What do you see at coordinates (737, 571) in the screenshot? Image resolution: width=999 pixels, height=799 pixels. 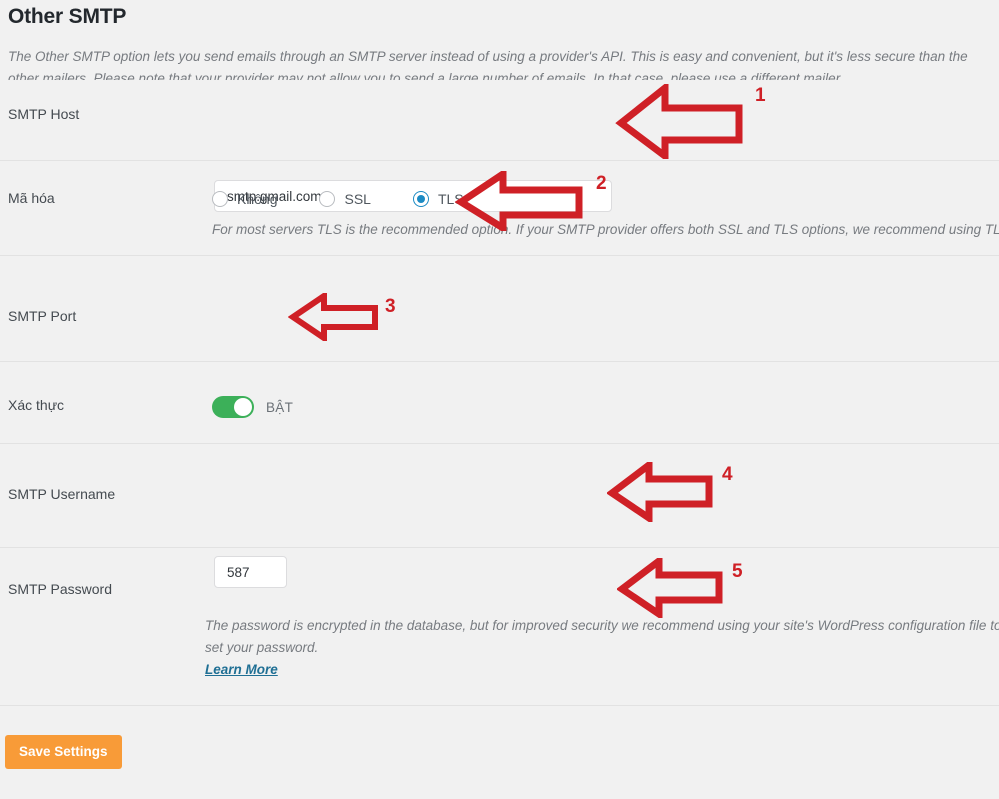 I see `annotation-number-5: 5` at bounding box center [737, 571].